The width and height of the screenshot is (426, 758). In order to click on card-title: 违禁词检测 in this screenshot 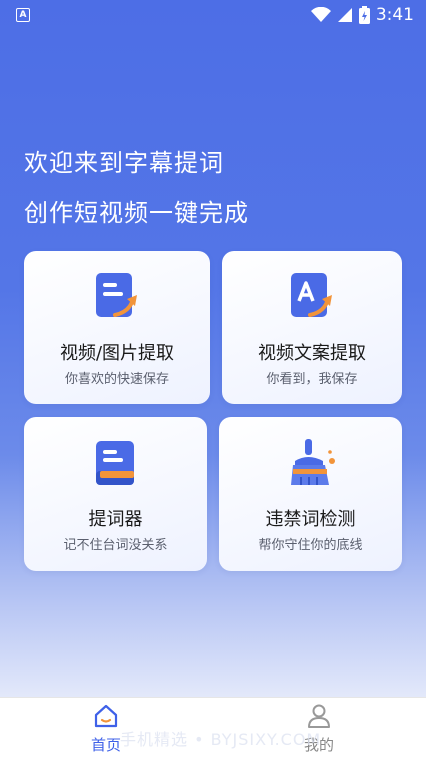, I will do `click(310, 519)`.